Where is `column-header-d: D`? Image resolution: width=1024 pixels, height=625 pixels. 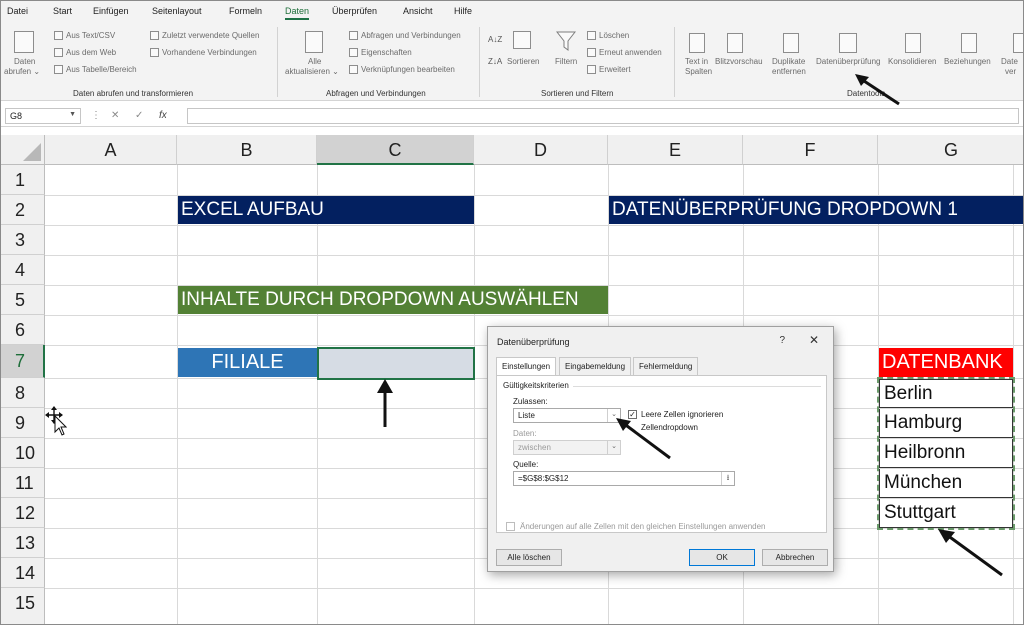 column-header-d: D is located at coordinates (541, 150).